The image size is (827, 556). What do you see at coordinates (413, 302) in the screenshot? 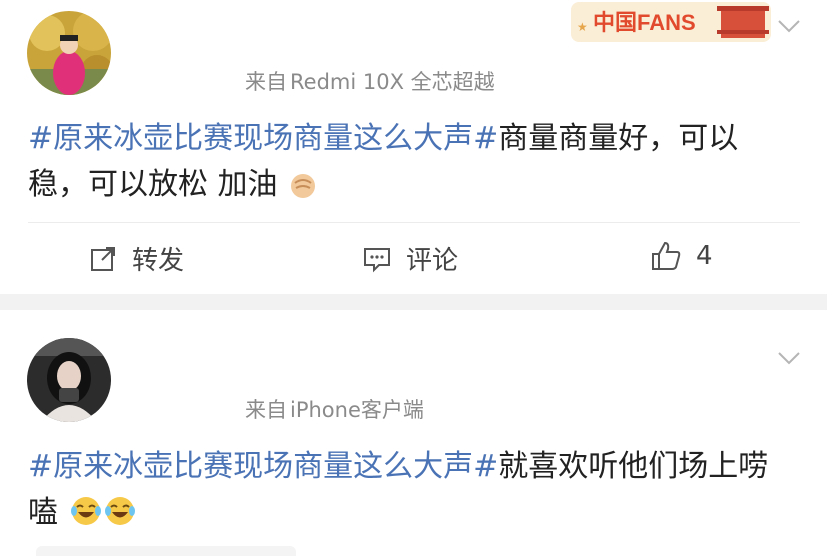
I see `post-separator` at bounding box center [413, 302].